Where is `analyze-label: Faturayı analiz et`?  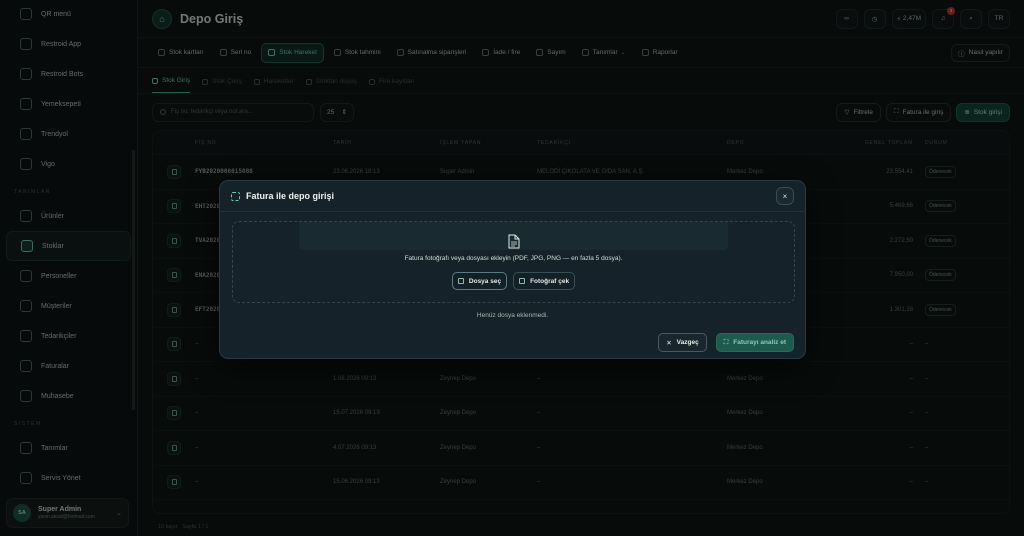 analyze-label: Faturayı analiz et is located at coordinates (759, 342).